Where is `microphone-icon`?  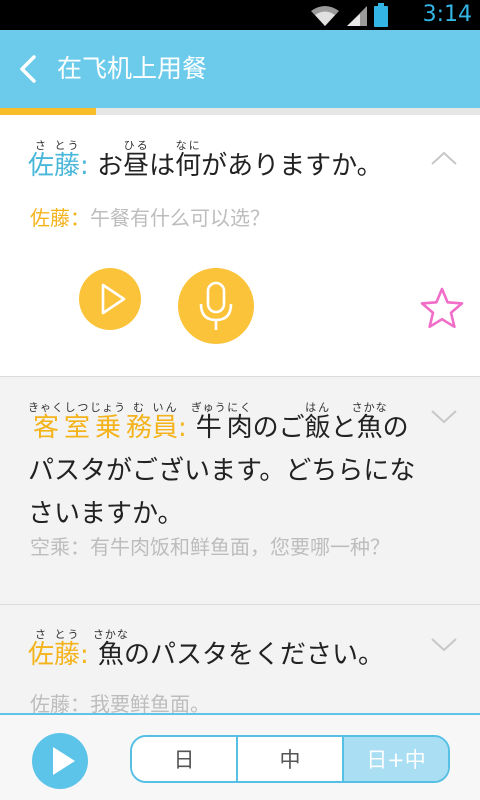 microphone-icon is located at coordinates (216, 305).